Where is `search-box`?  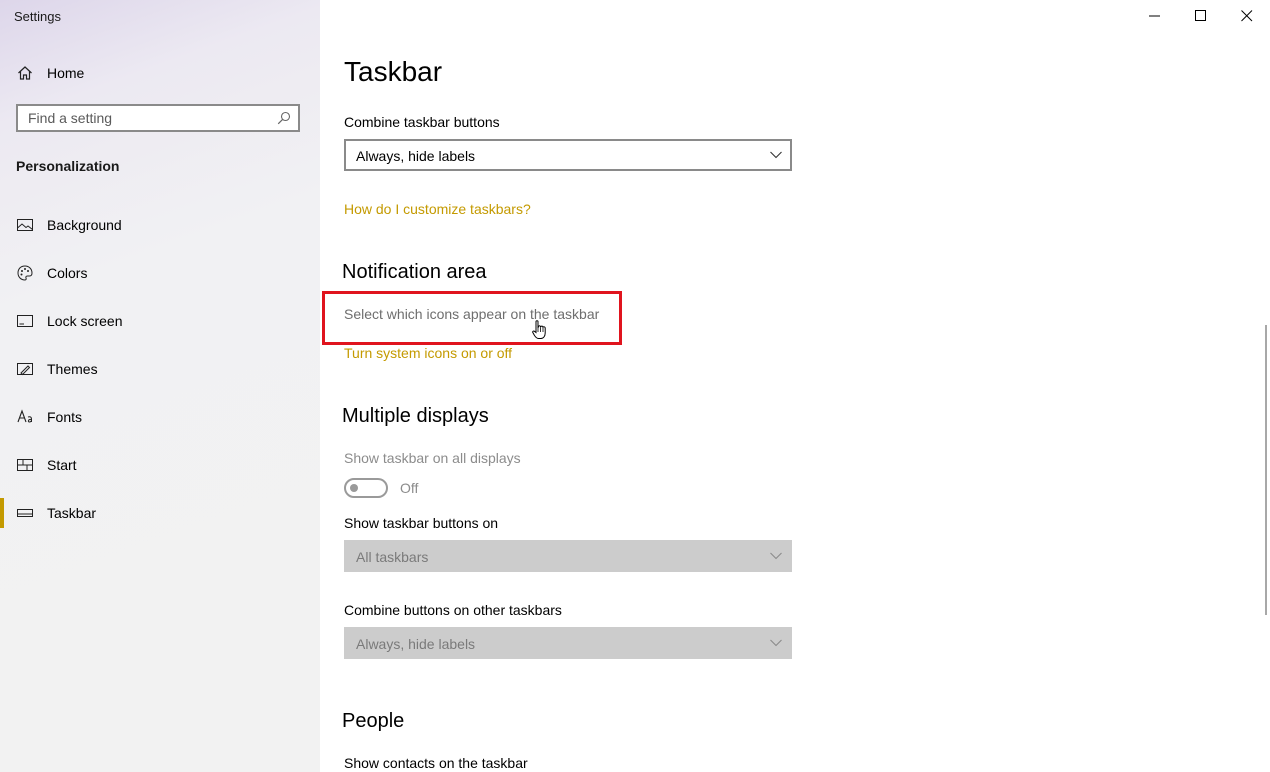
search-box is located at coordinates (158, 118).